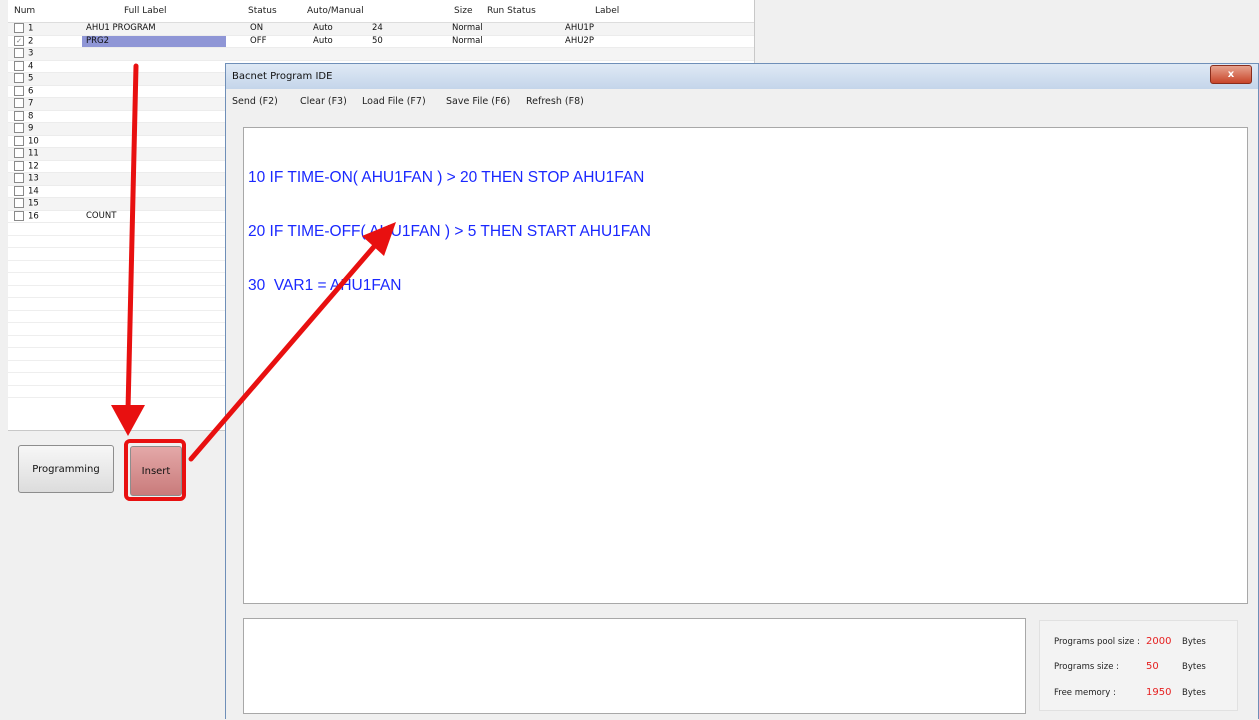 The image size is (1259, 720). I want to click on row-num: 1, so click(23, 28).